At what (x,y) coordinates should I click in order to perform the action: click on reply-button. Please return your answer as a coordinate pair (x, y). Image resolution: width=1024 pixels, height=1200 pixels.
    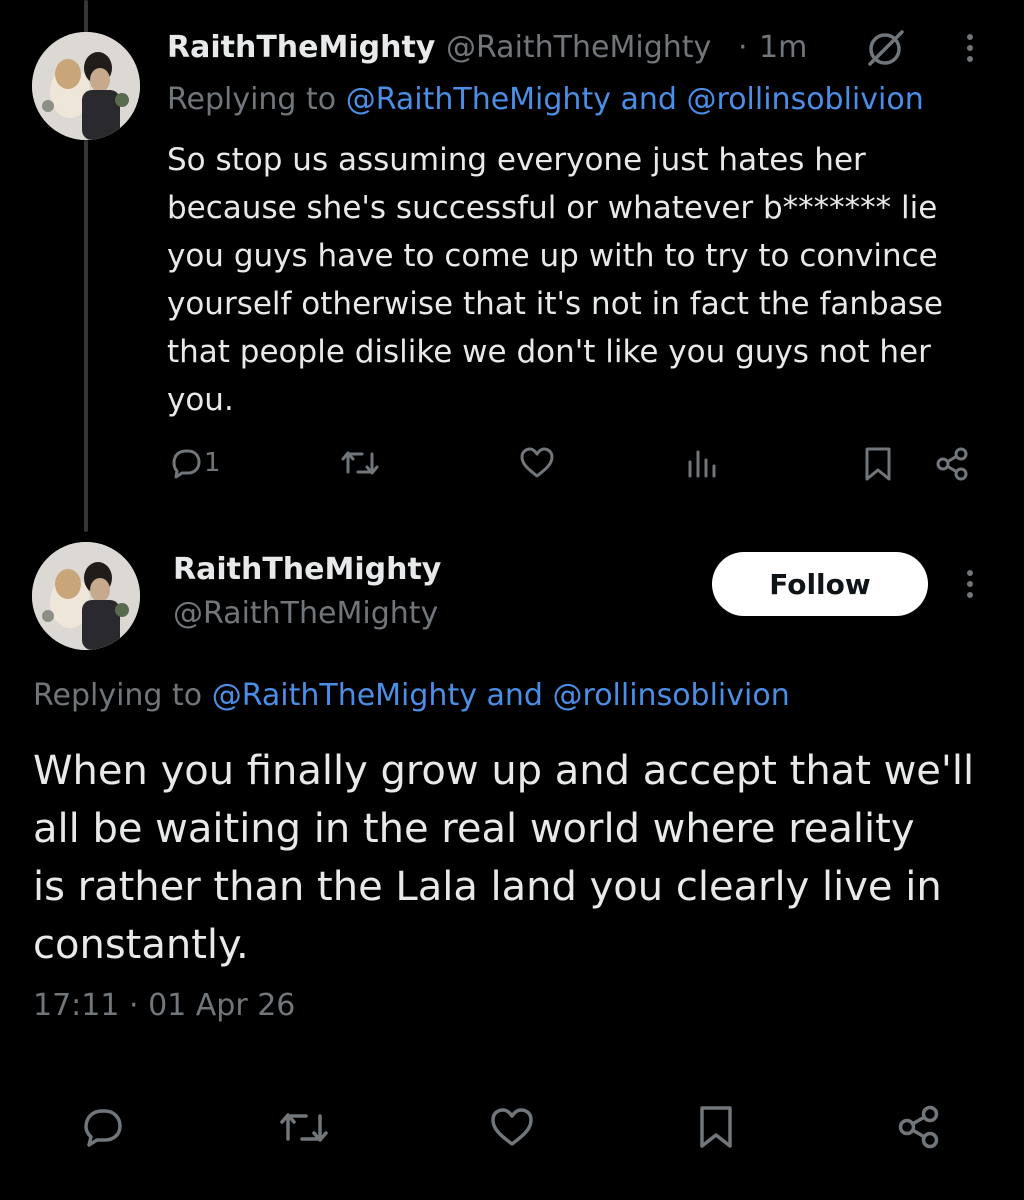
    Looking at the image, I should click on (103, 1127).